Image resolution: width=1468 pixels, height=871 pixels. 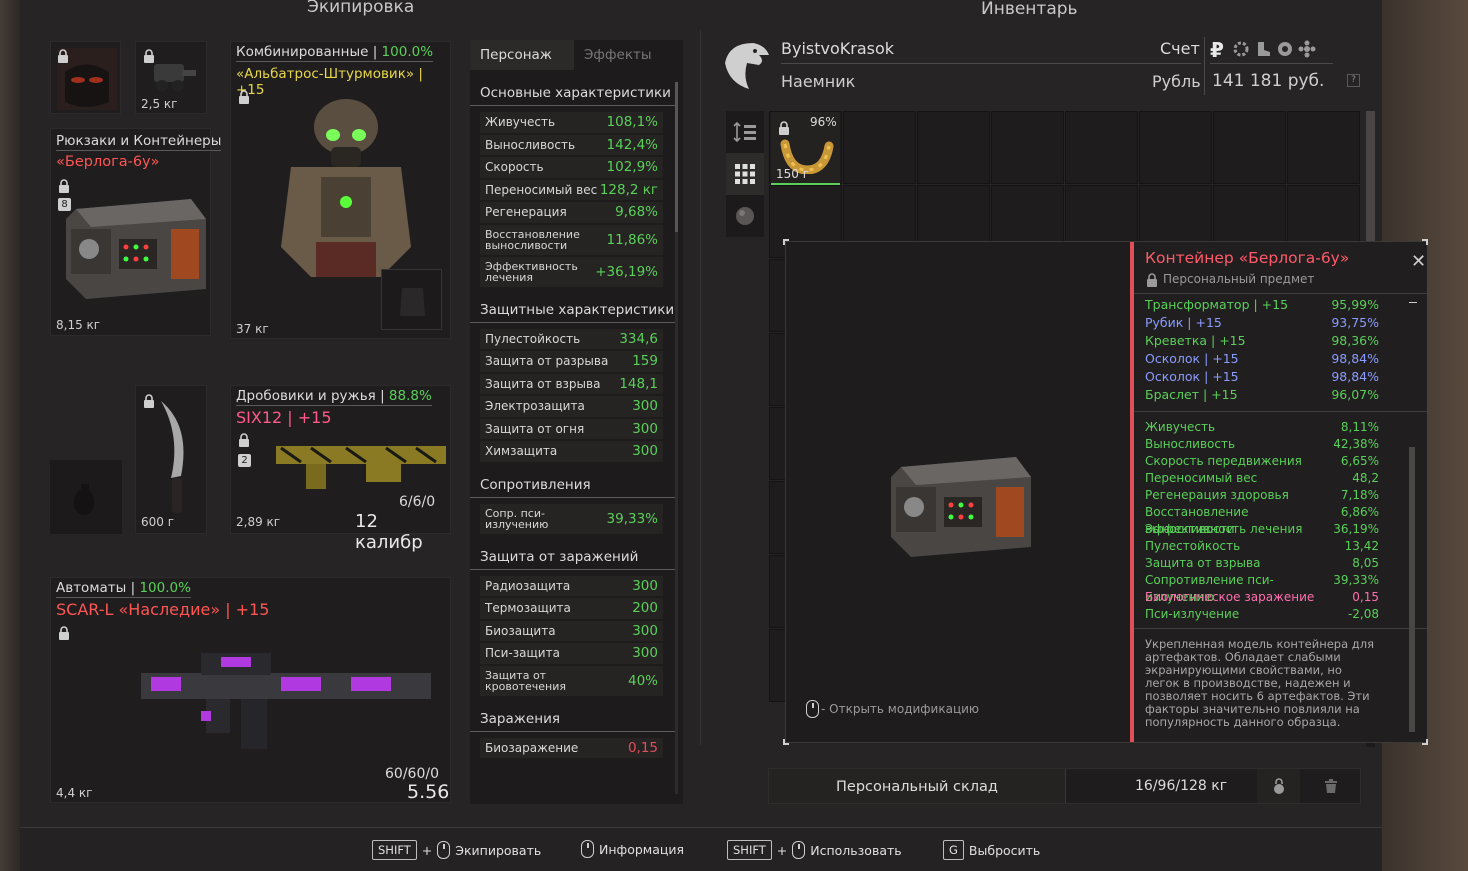 What do you see at coordinates (676, 438) in the screenshot?
I see `stats-scrollbar` at bounding box center [676, 438].